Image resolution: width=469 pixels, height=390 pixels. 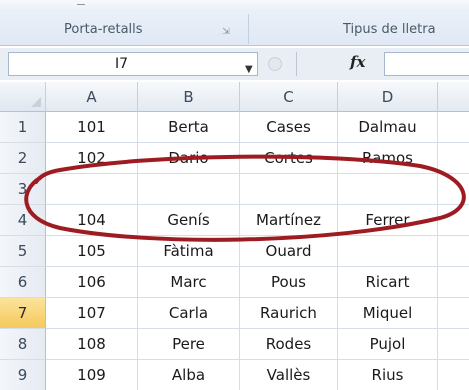 What do you see at coordinates (388, 127) in the screenshot?
I see `cell-d1: Dalmau` at bounding box center [388, 127].